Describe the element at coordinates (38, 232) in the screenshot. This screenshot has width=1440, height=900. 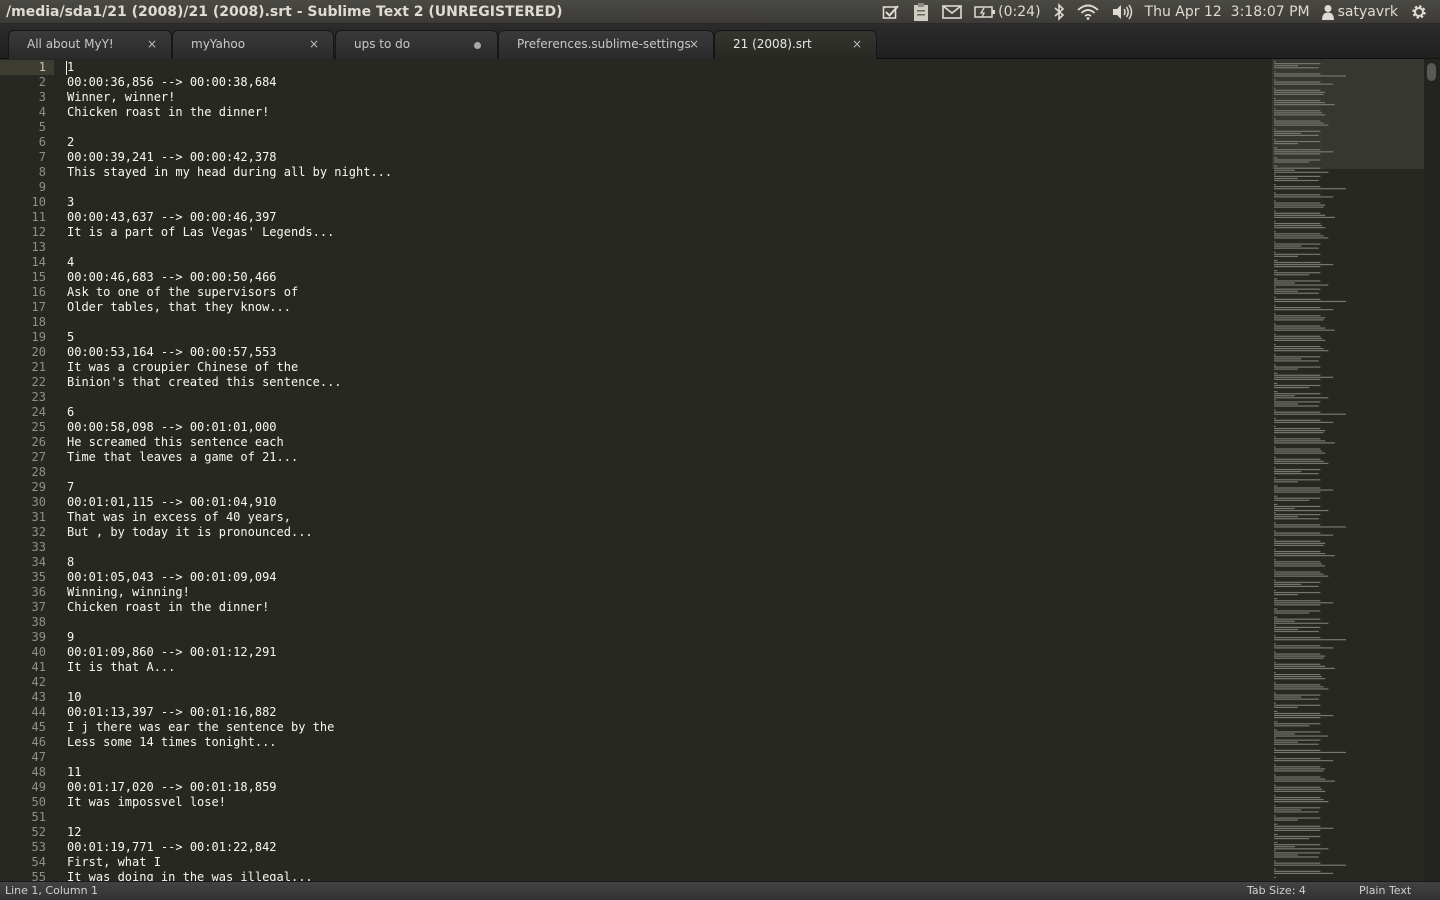
I see `line-number: 12` at that location.